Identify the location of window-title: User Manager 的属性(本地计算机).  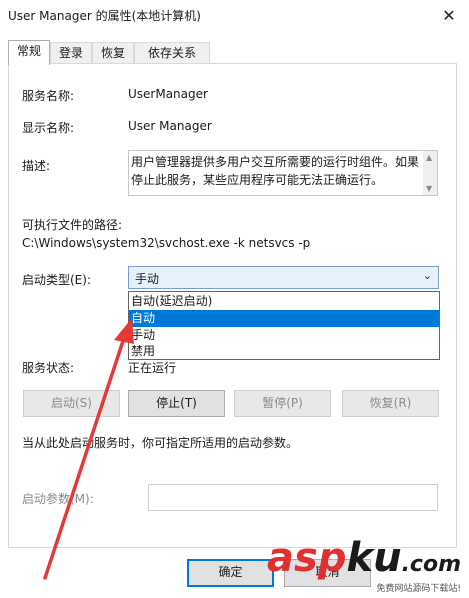
(104, 16).